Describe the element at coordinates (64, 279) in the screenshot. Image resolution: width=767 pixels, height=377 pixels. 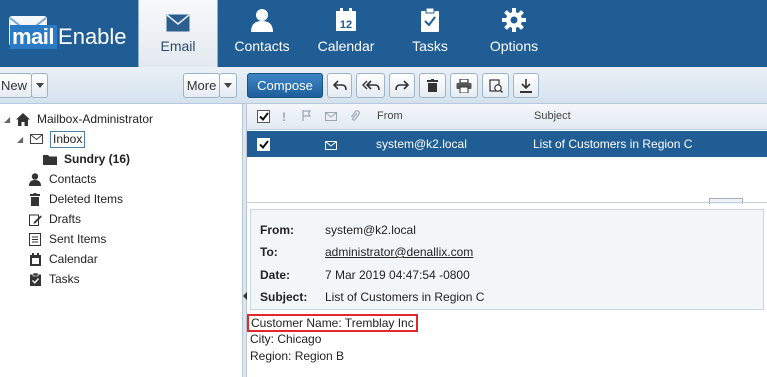
I see `tree-tasks-label: Tasks` at that location.